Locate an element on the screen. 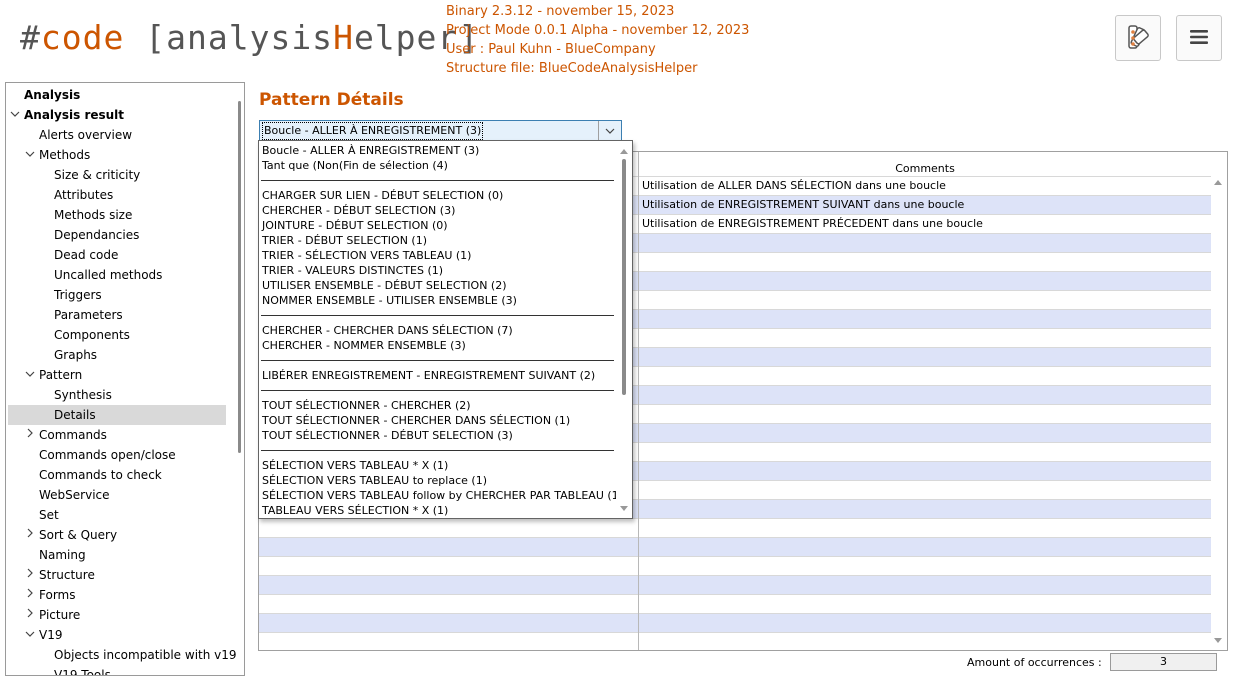  grid-scrollbar is located at coordinates (1218, 412).